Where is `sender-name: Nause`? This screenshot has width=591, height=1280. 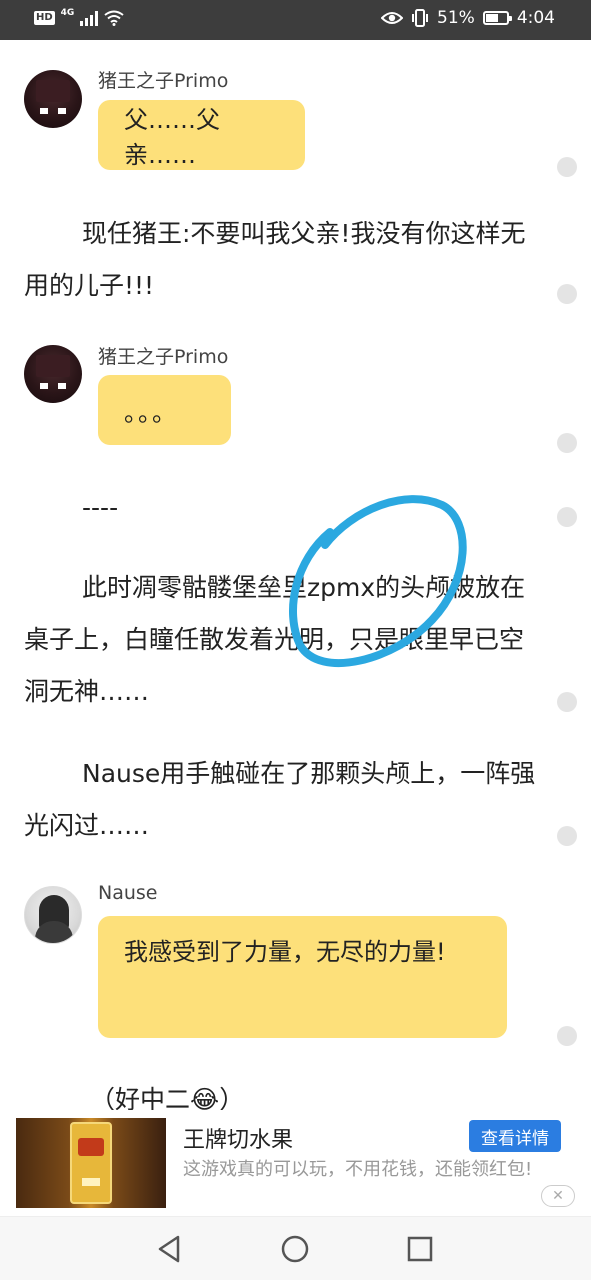 sender-name: Nause is located at coordinates (128, 893).